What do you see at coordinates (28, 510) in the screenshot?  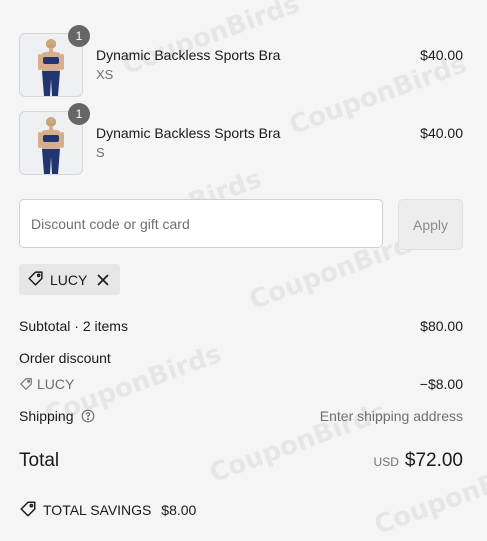 I see `savings-tag-icon` at bounding box center [28, 510].